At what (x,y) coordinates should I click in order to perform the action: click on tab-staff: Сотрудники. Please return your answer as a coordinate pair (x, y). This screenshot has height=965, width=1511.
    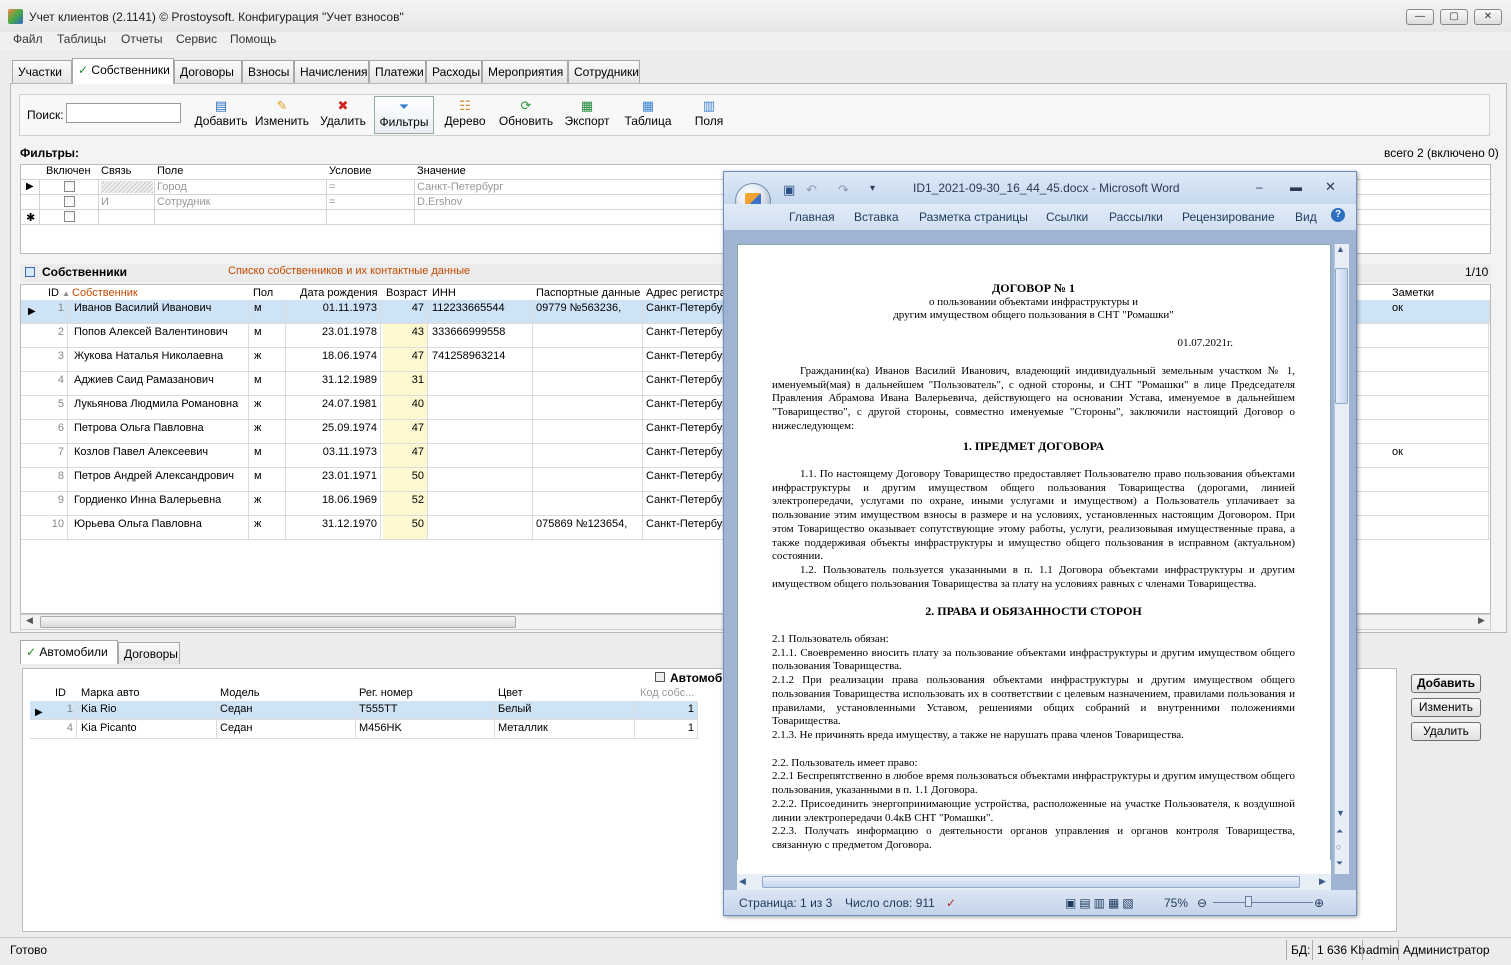
    Looking at the image, I should click on (604, 71).